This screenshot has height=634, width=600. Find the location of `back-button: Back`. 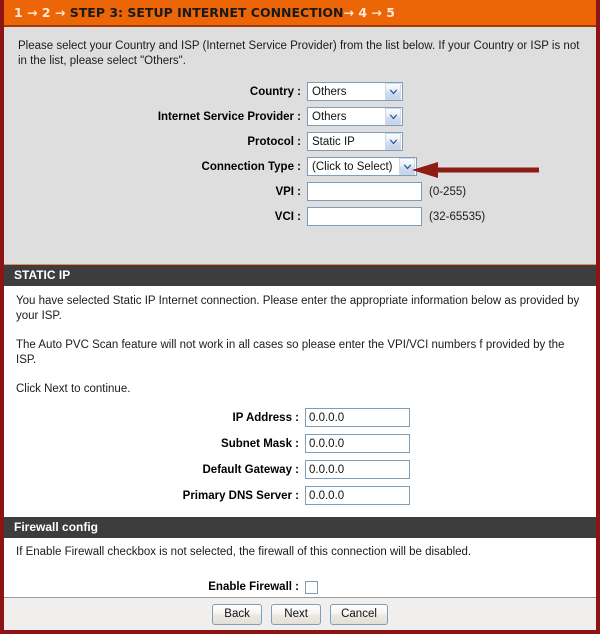

back-button: Back is located at coordinates (237, 614).